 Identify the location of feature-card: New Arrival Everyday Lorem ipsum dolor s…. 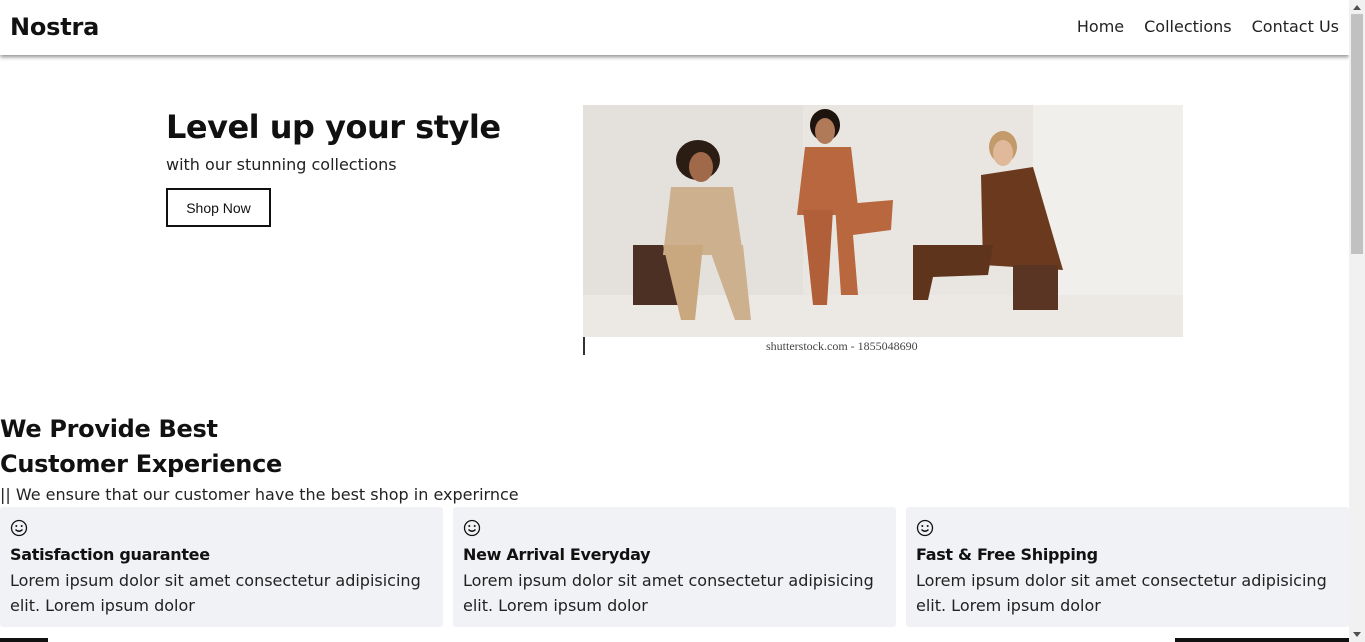
(674, 567).